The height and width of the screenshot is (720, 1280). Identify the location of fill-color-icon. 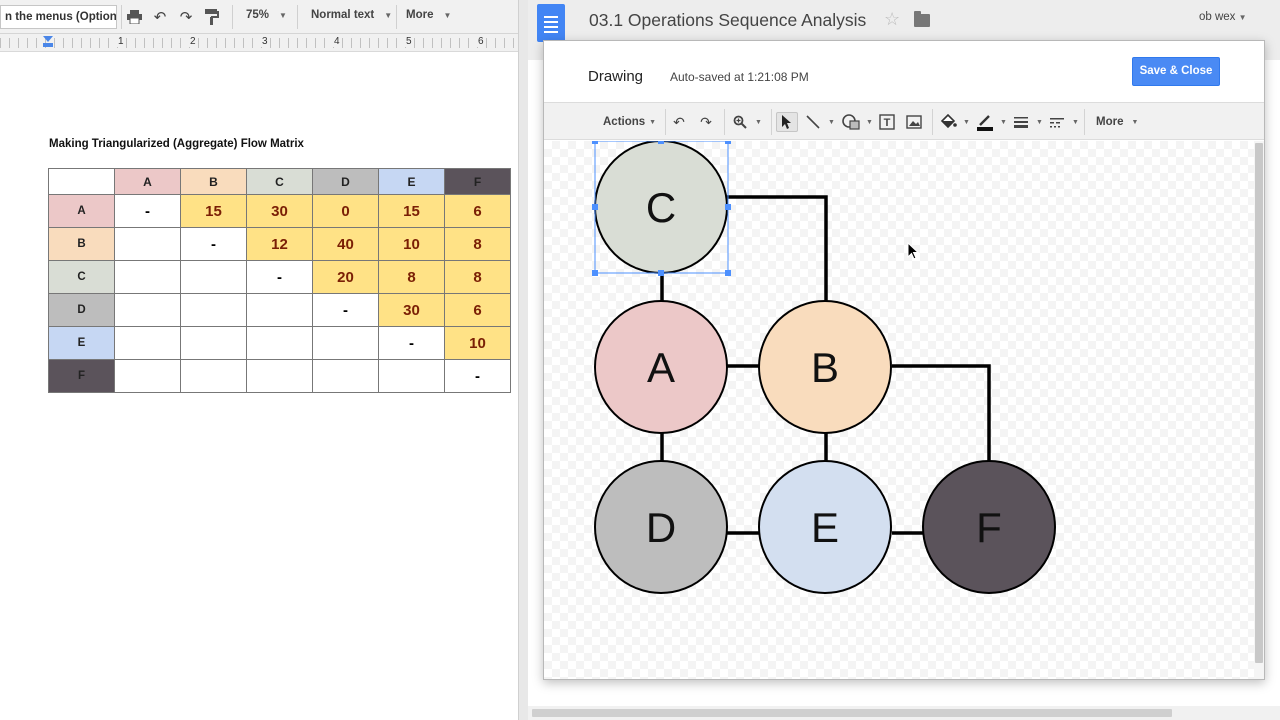
(948, 122).